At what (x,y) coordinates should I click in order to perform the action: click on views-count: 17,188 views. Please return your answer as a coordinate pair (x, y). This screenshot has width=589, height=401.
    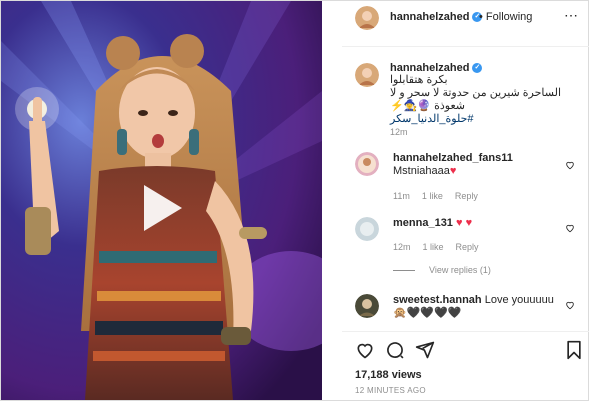
    Looking at the image, I should click on (388, 375).